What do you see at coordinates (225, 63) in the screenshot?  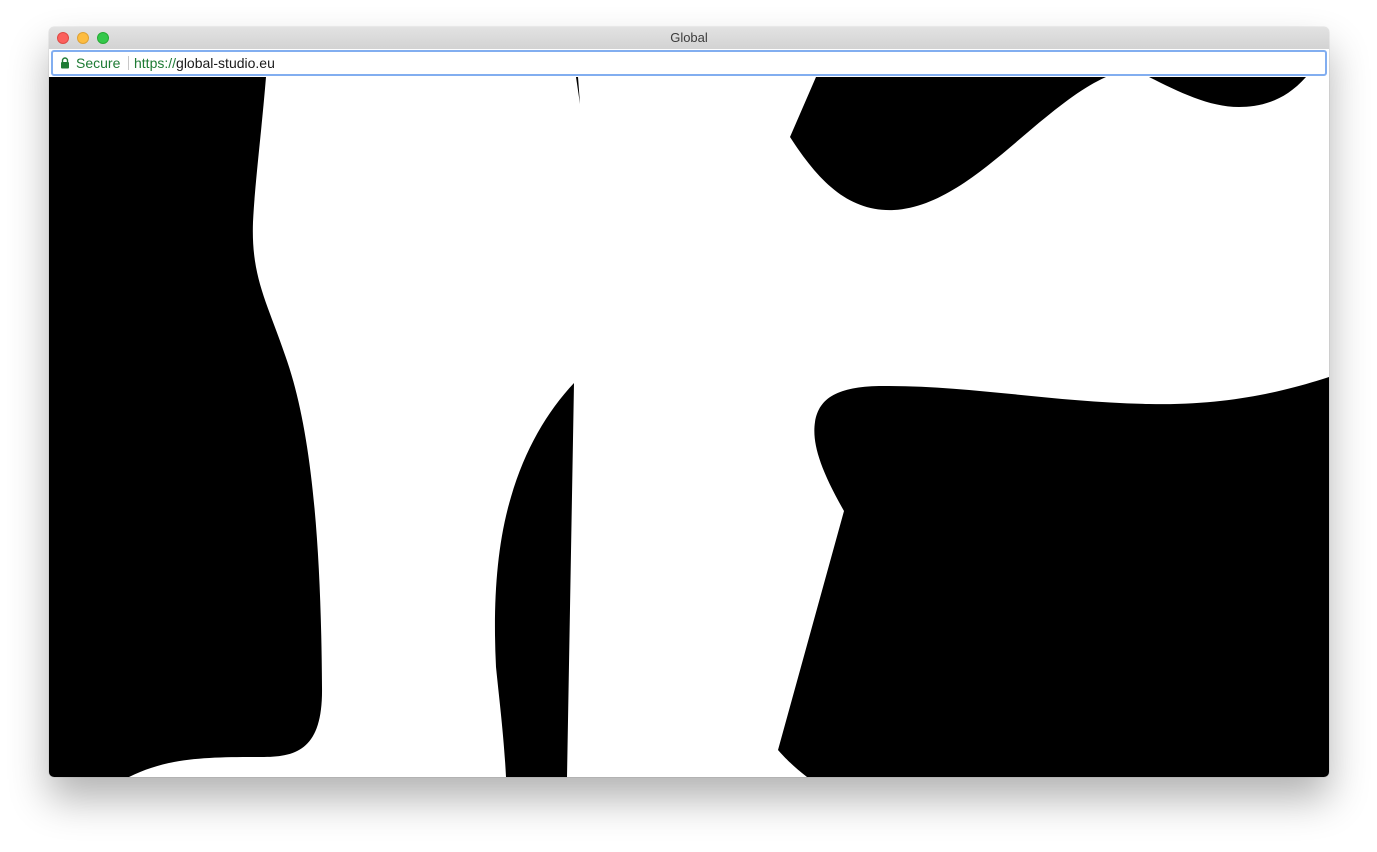 I see `url-host: global-studio.eu` at bounding box center [225, 63].